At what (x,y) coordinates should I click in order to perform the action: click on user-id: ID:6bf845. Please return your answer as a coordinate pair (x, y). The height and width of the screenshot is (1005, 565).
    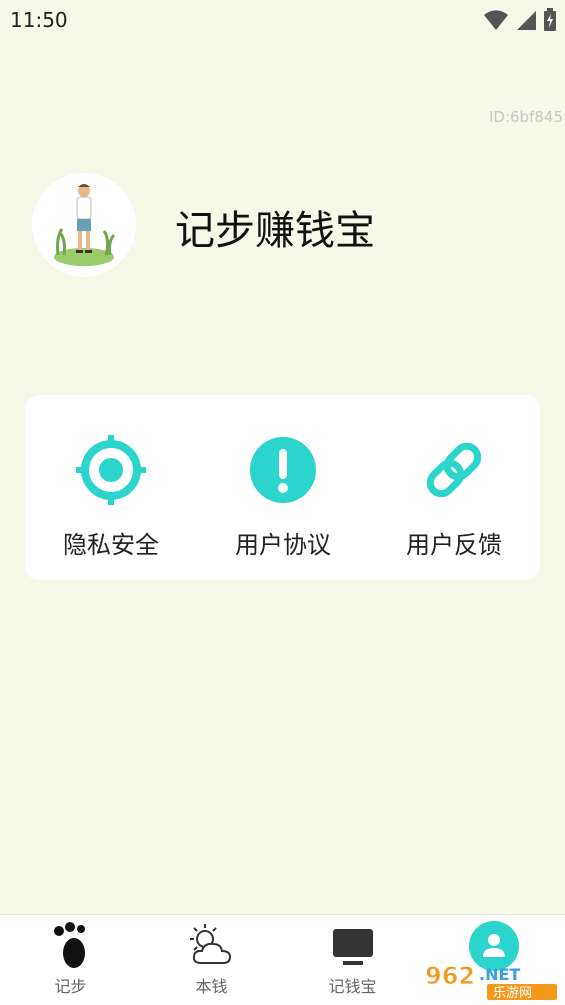
    Looking at the image, I should click on (525, 117).